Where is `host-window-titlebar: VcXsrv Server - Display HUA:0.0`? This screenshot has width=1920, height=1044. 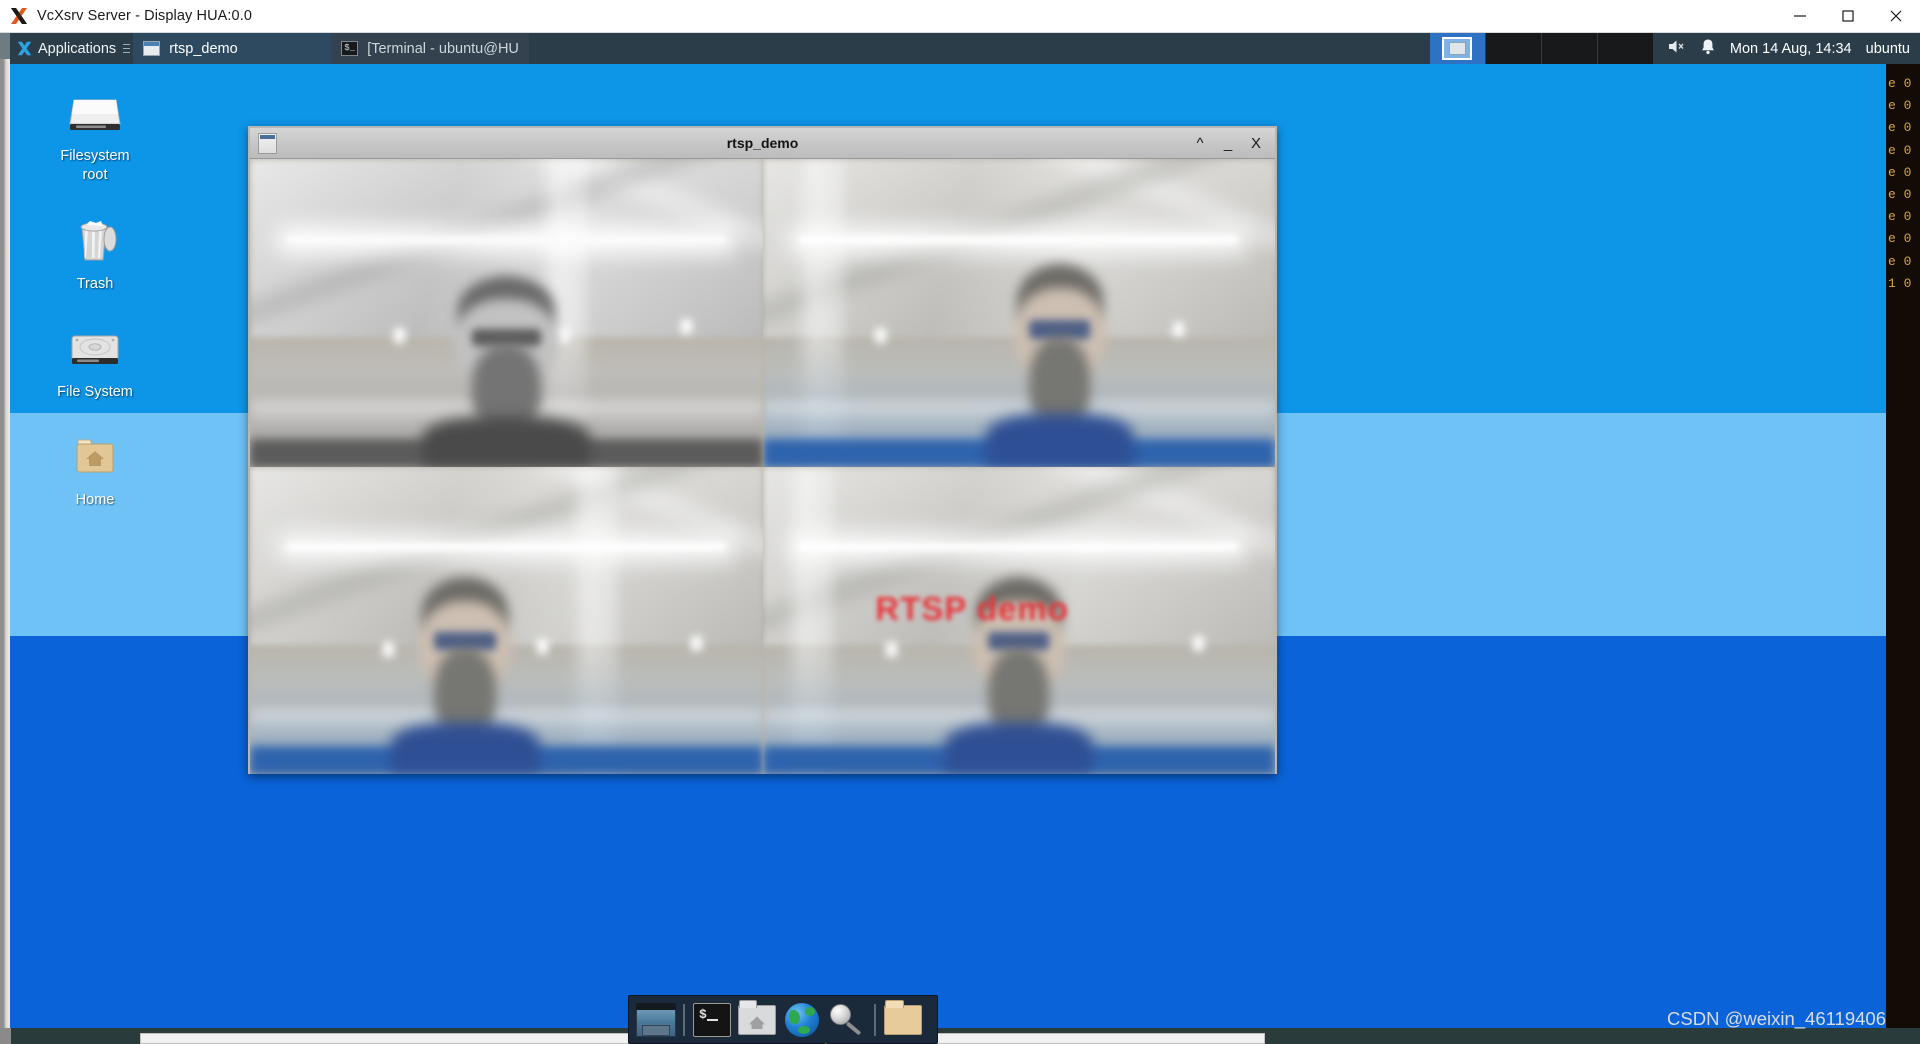 host-window-titlebar: VcXsrv Server - Display HUA:0.0 is located at coordinates (960, 16).